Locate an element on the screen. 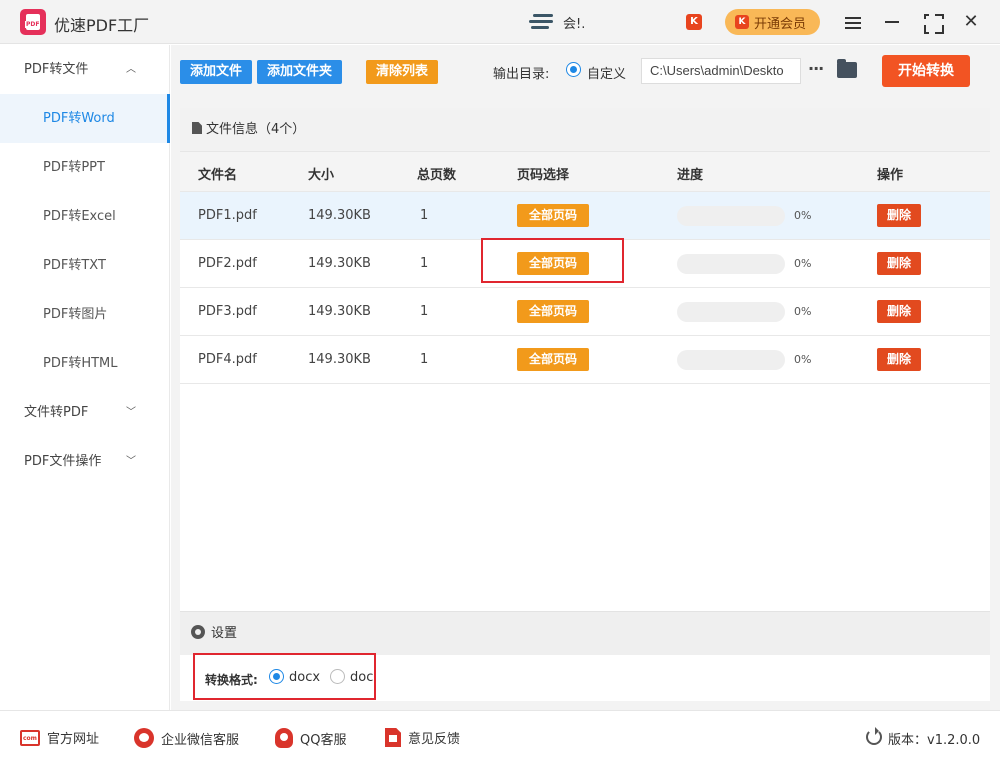 This screenshot has width=1000, height=760. more-icon: ··· is located at coordinates (816, 68).